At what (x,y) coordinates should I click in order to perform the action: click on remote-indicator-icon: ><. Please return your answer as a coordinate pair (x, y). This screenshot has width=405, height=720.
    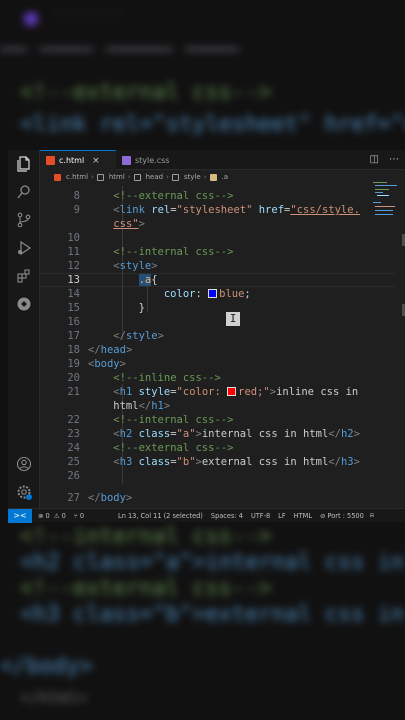
    Looking at the image, I should click on (20, 515).